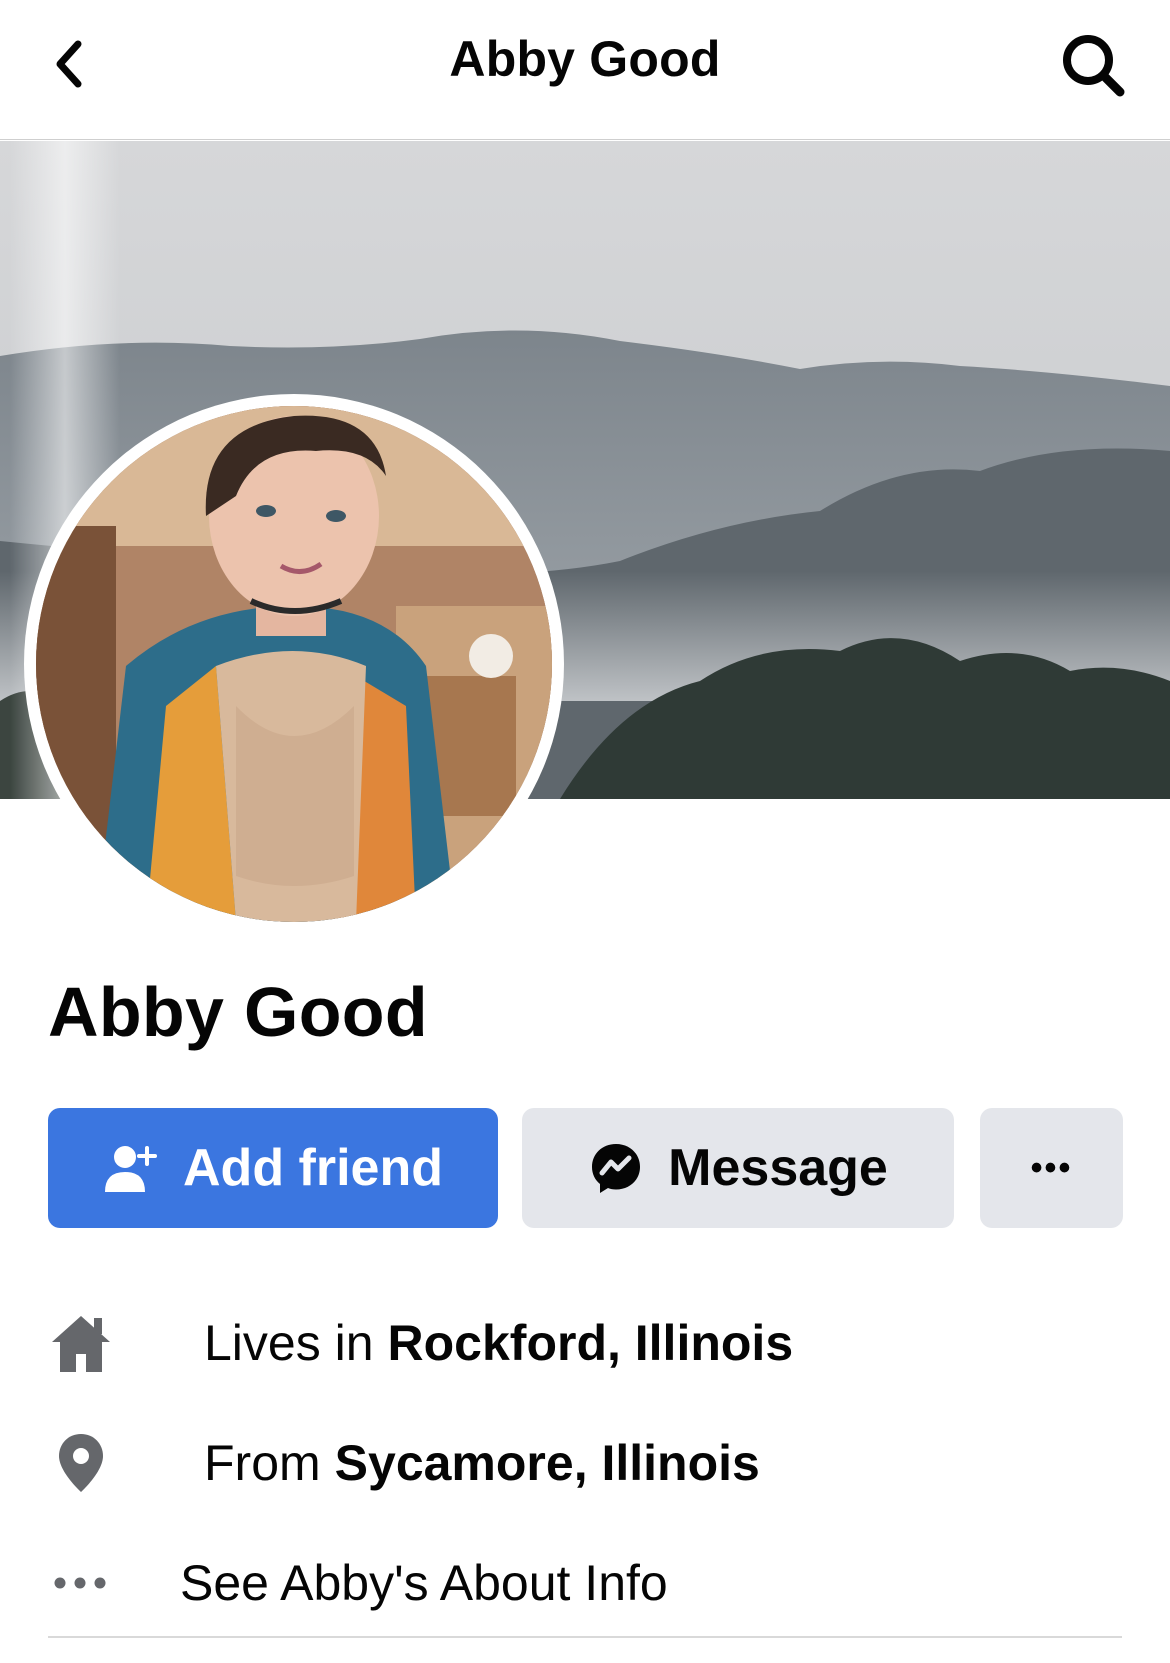 The image size is (1170, 1663). Describe the element at coordinates (93, 1583) in the screenshot. I see `more-dots-icon` at that location.